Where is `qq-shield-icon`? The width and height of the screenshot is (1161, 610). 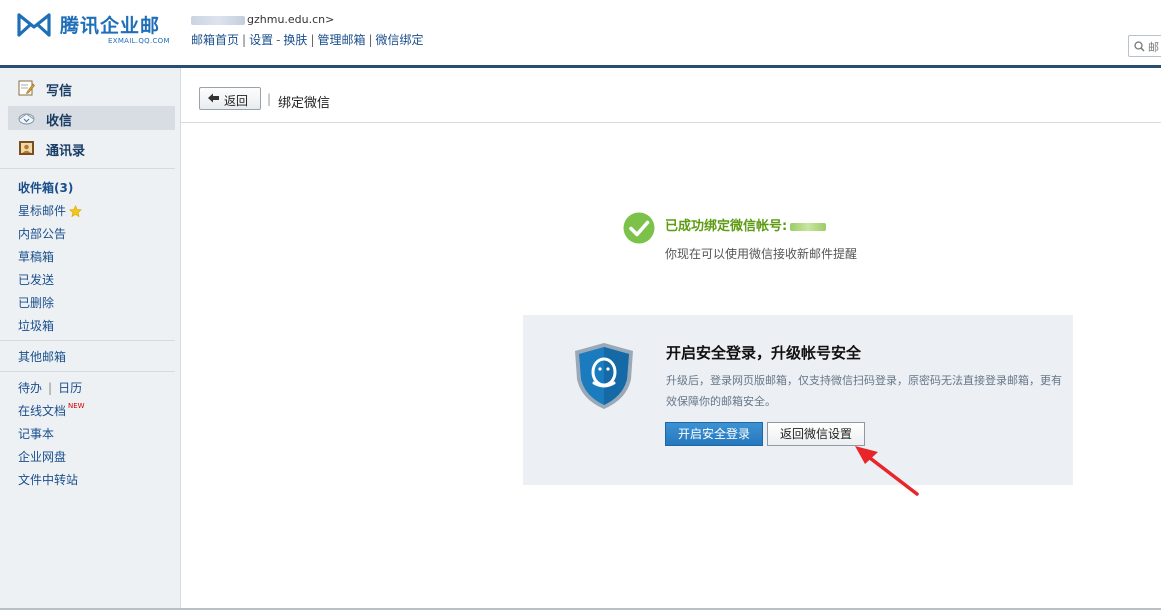 qq-shield-icon is located at coordinates (604, 376).